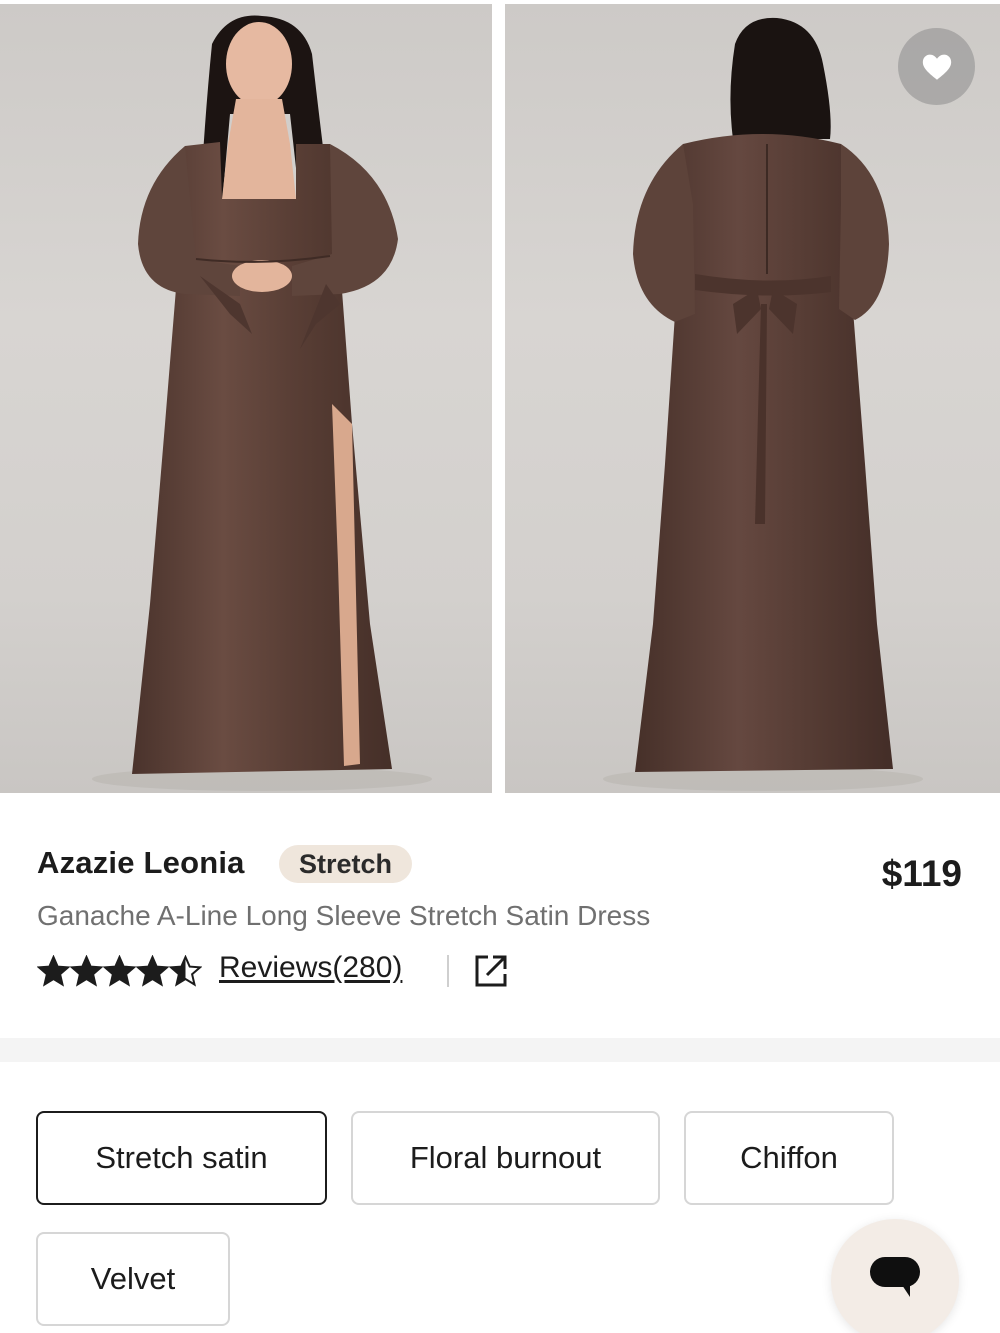 Image resolution: width=1000 pixels, height=1333 pixels. I want to click on fabric-option-floral-burnout: Floral burnout, so click(505, 1158).